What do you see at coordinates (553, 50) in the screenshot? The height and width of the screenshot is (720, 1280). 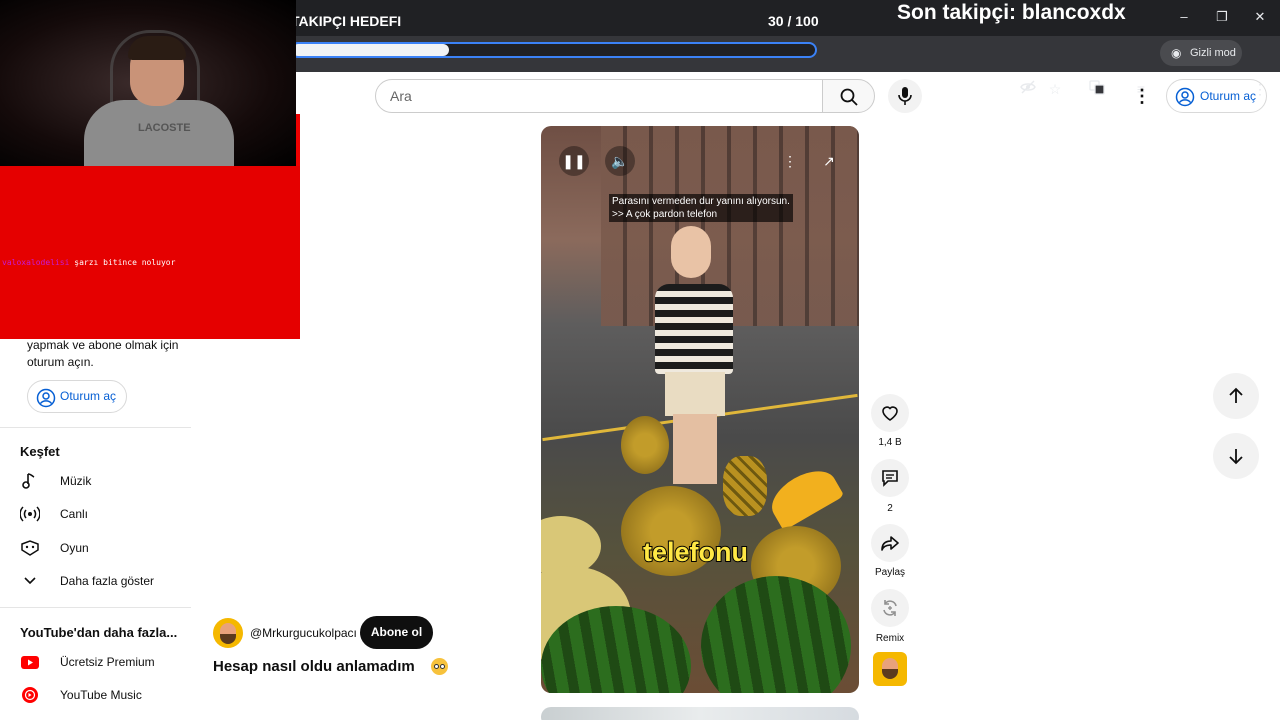 I see `goal-progress-bar` at bounding box center [553, 50].